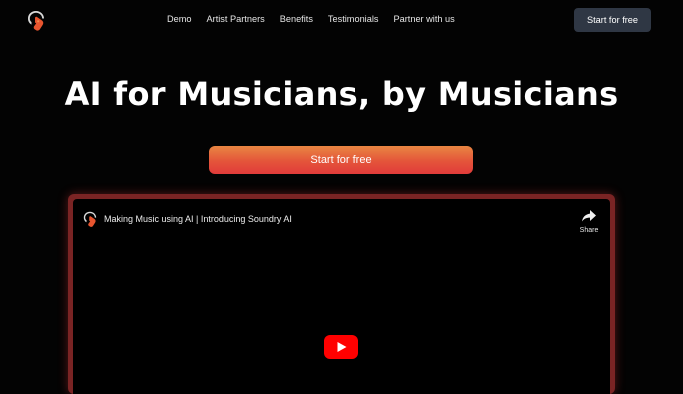  What do you see at coordinates (179, 19) in the screenshot?
I see `nav-link-demo: Demo` at bounding box center [179, 19].